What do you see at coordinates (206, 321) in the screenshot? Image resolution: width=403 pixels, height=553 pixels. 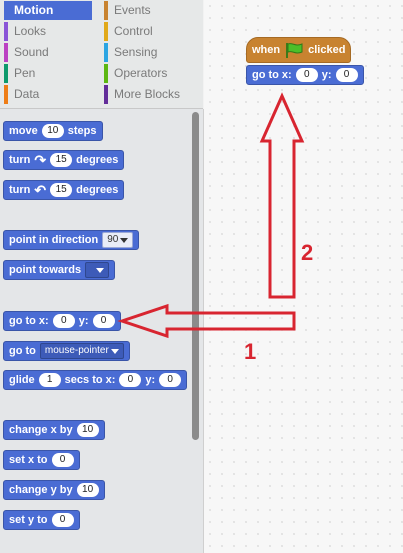 I see `arrow-1-left-icon` at bounding box center [206, 321].